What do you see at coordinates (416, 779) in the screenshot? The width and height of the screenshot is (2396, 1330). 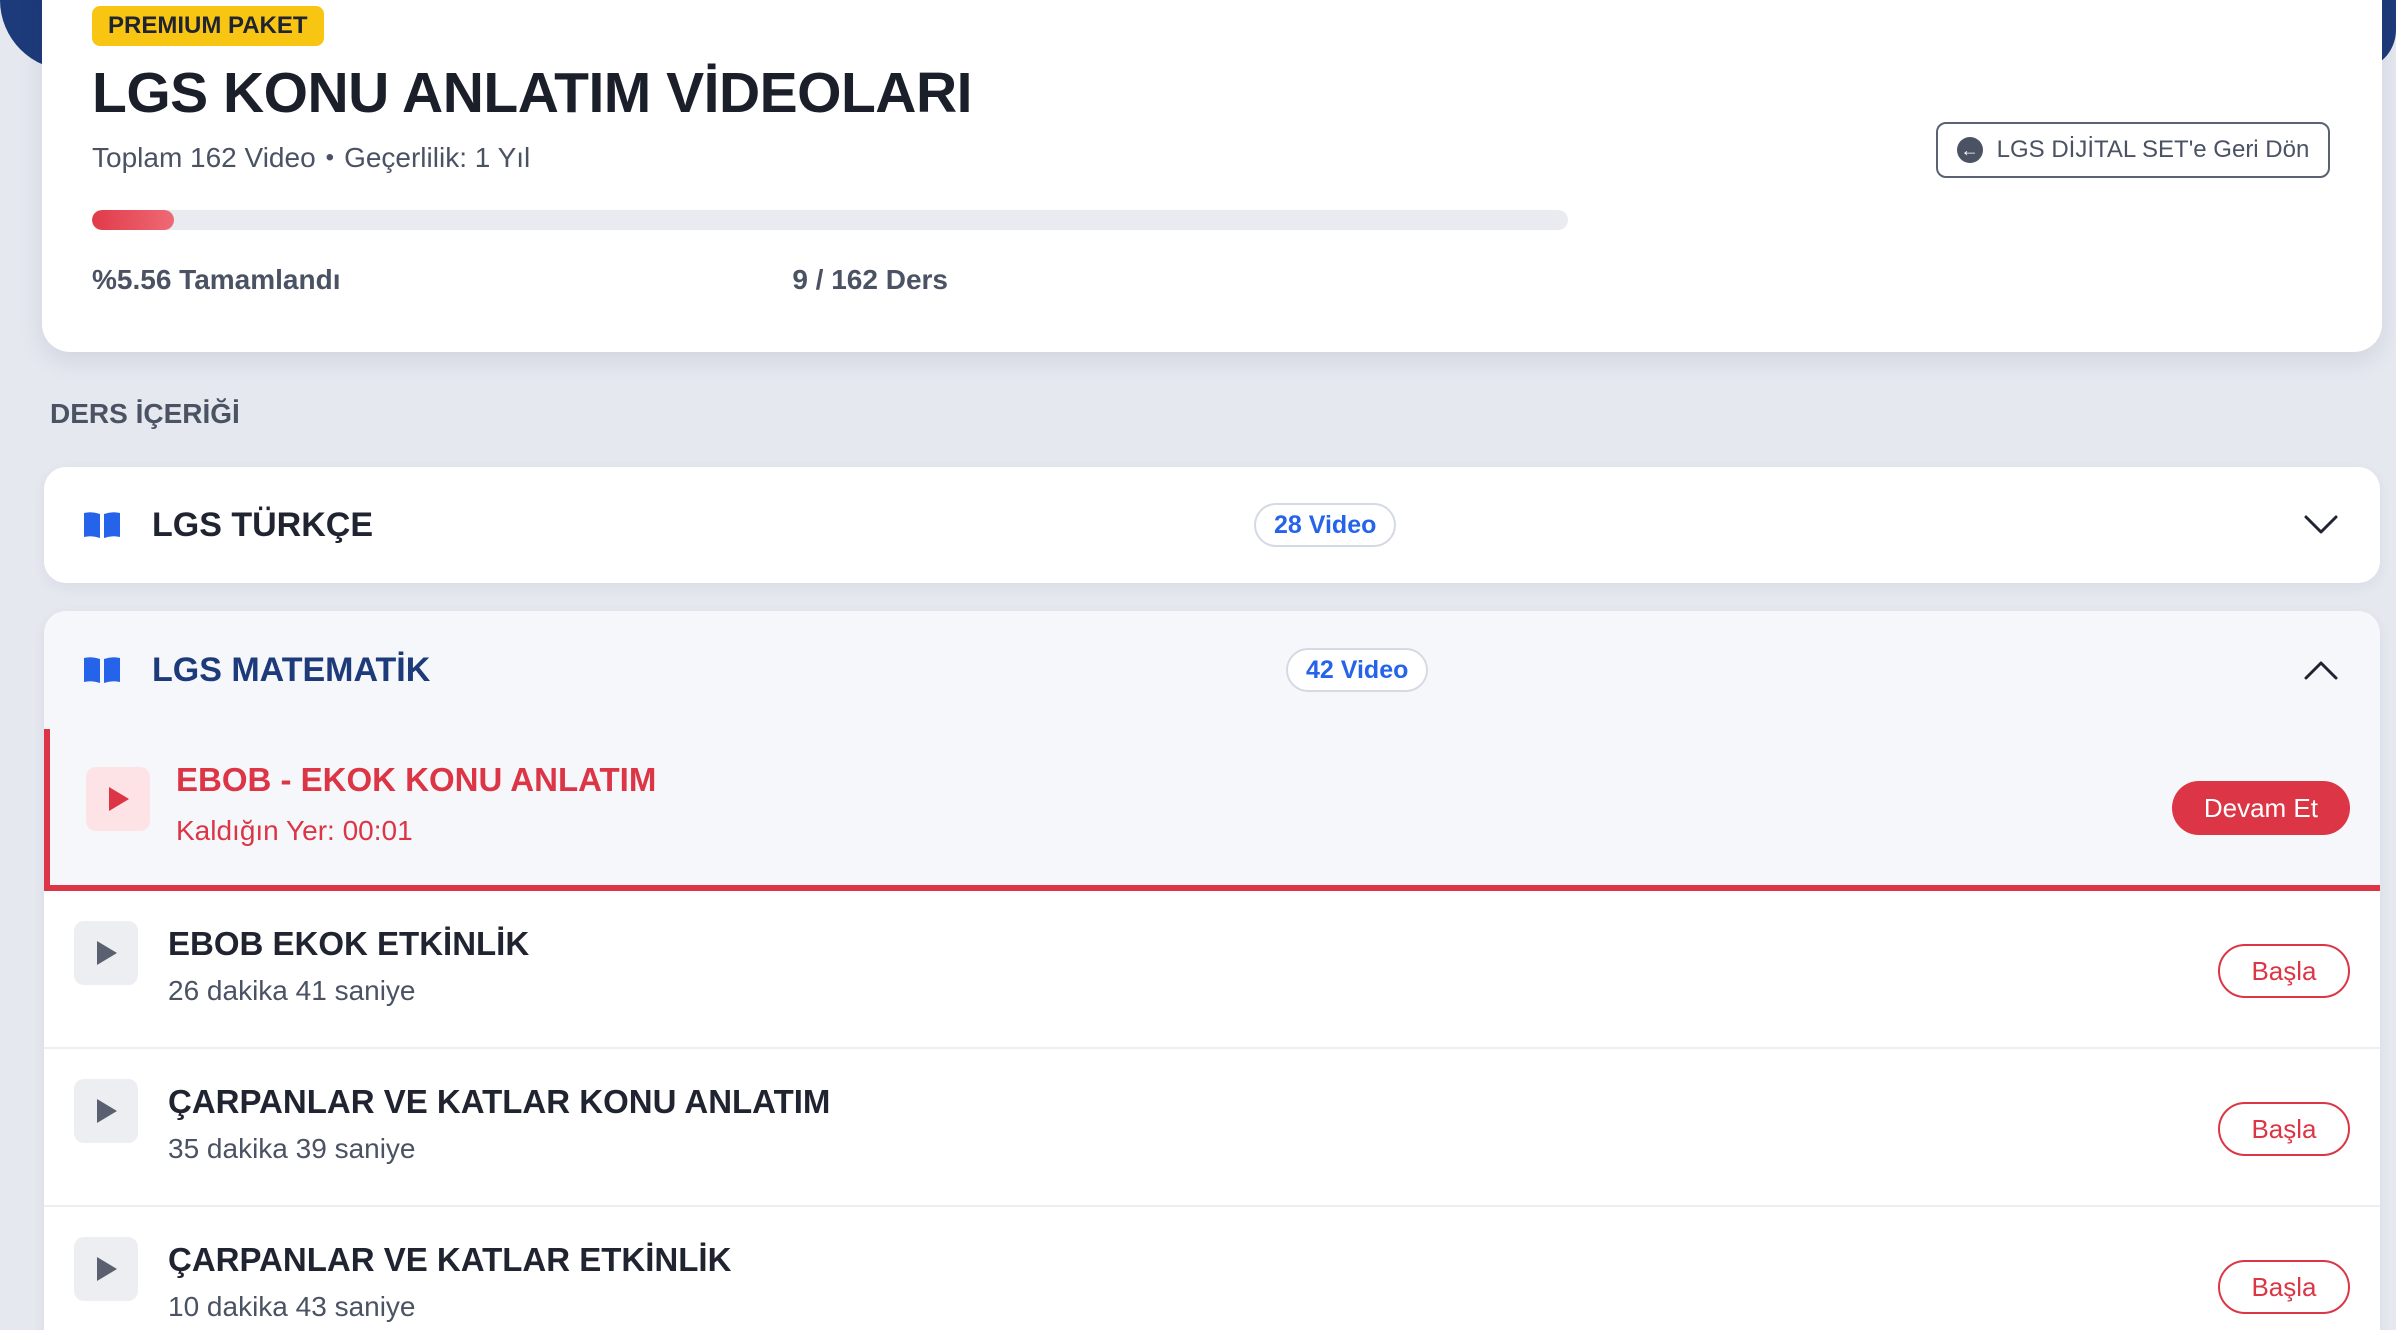 I see `lesson-title: EBOB - EKOK KONU ANLATIM` at bounding box center [416, 779].